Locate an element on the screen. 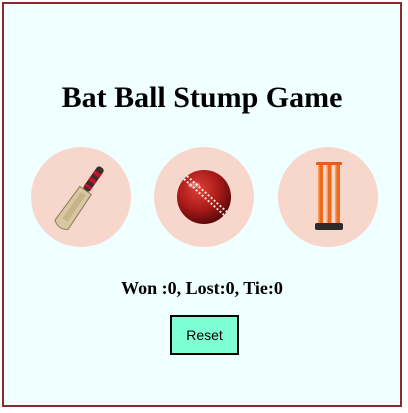 The image size is (408, 413). cricket-stumps-icon is located at coordinates (329, 196).